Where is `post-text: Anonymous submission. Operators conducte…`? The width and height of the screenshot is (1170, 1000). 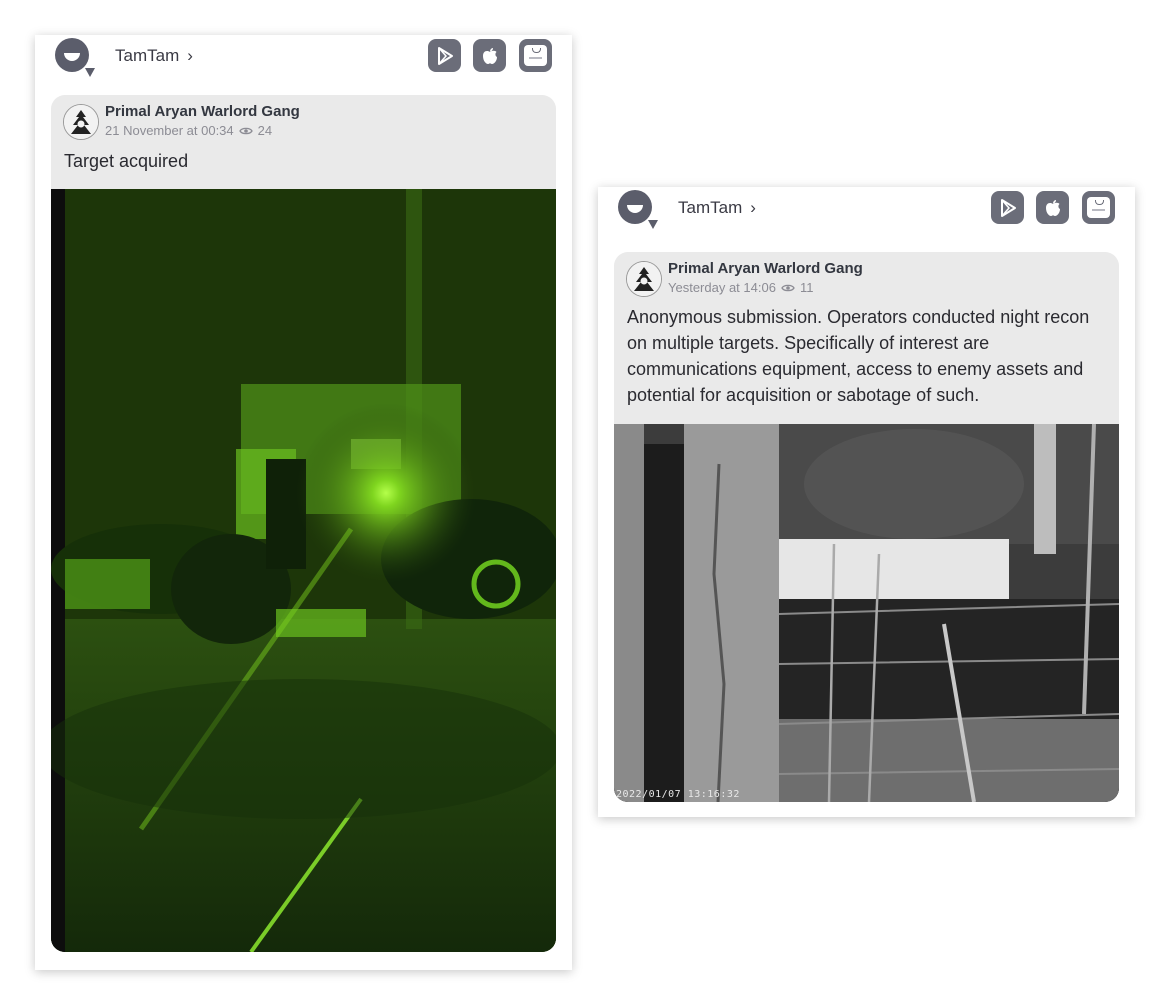 post-text: Anonymous submission. Operators conducte… is located at coordinates (858, 356).